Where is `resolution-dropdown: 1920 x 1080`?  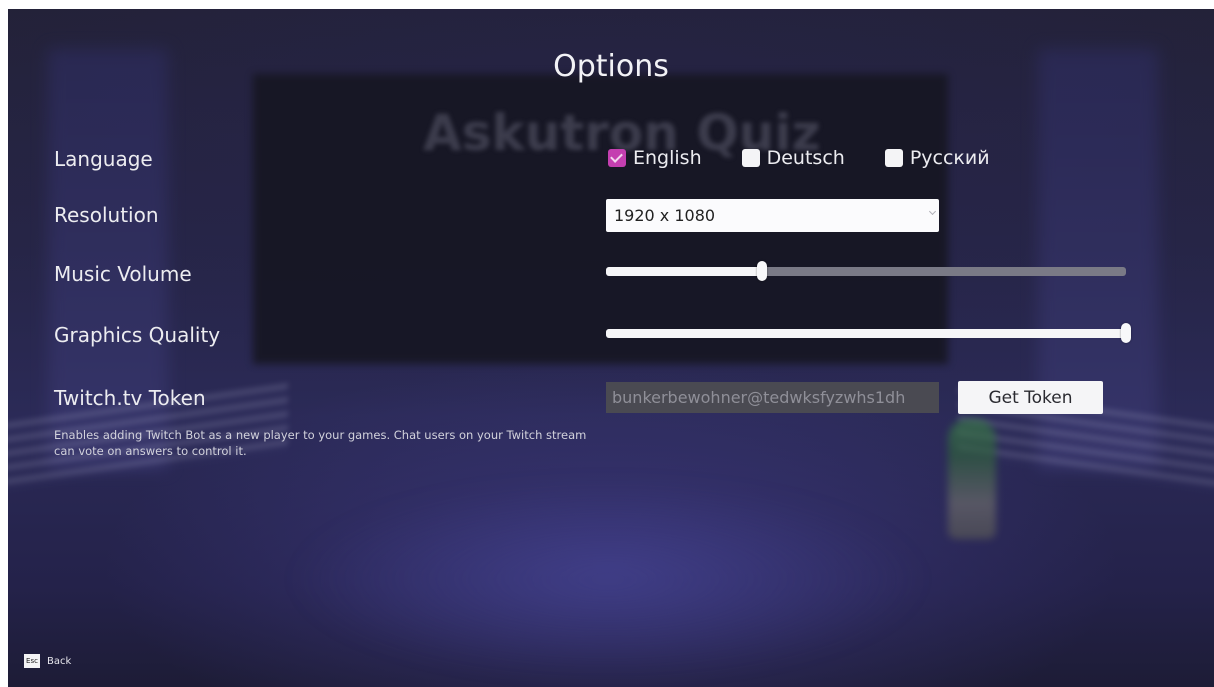
resolution-dropdown: 1920 x 1080 is located at coordinates (772, 215).